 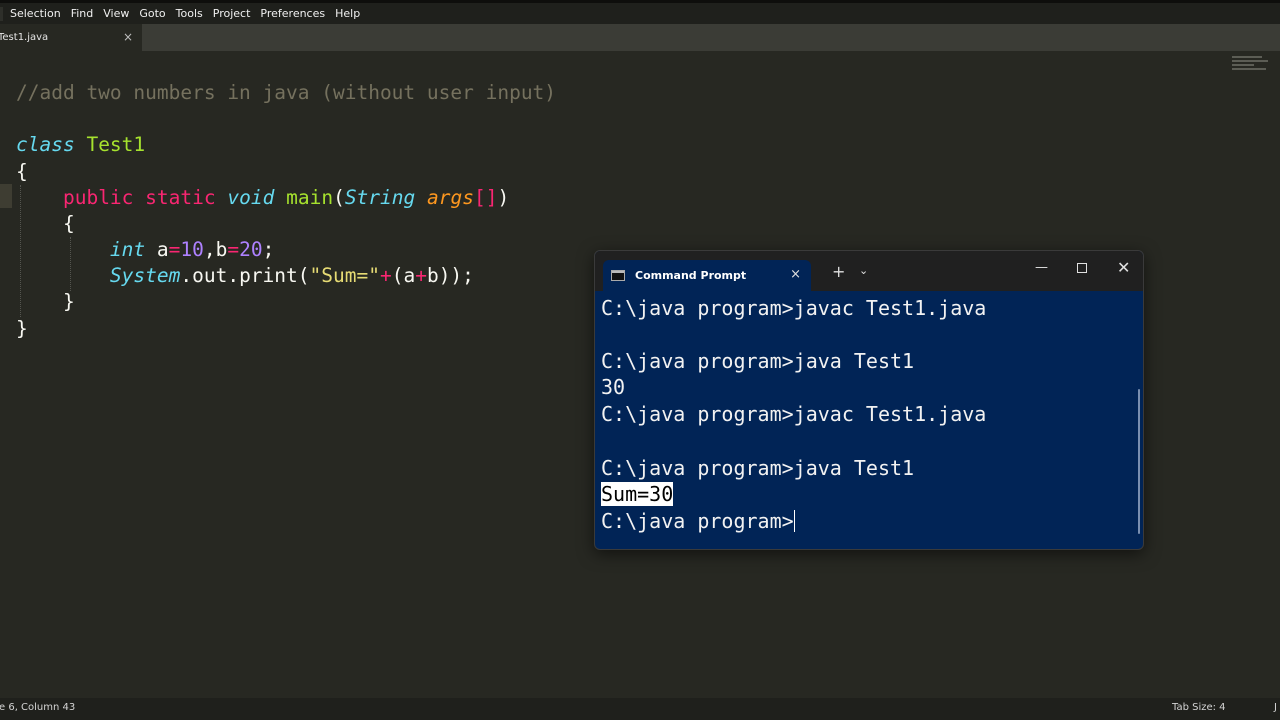 I want to click on code-line-8: System.out.print("Sum="+(a+b));, so click(x=245, y=276).